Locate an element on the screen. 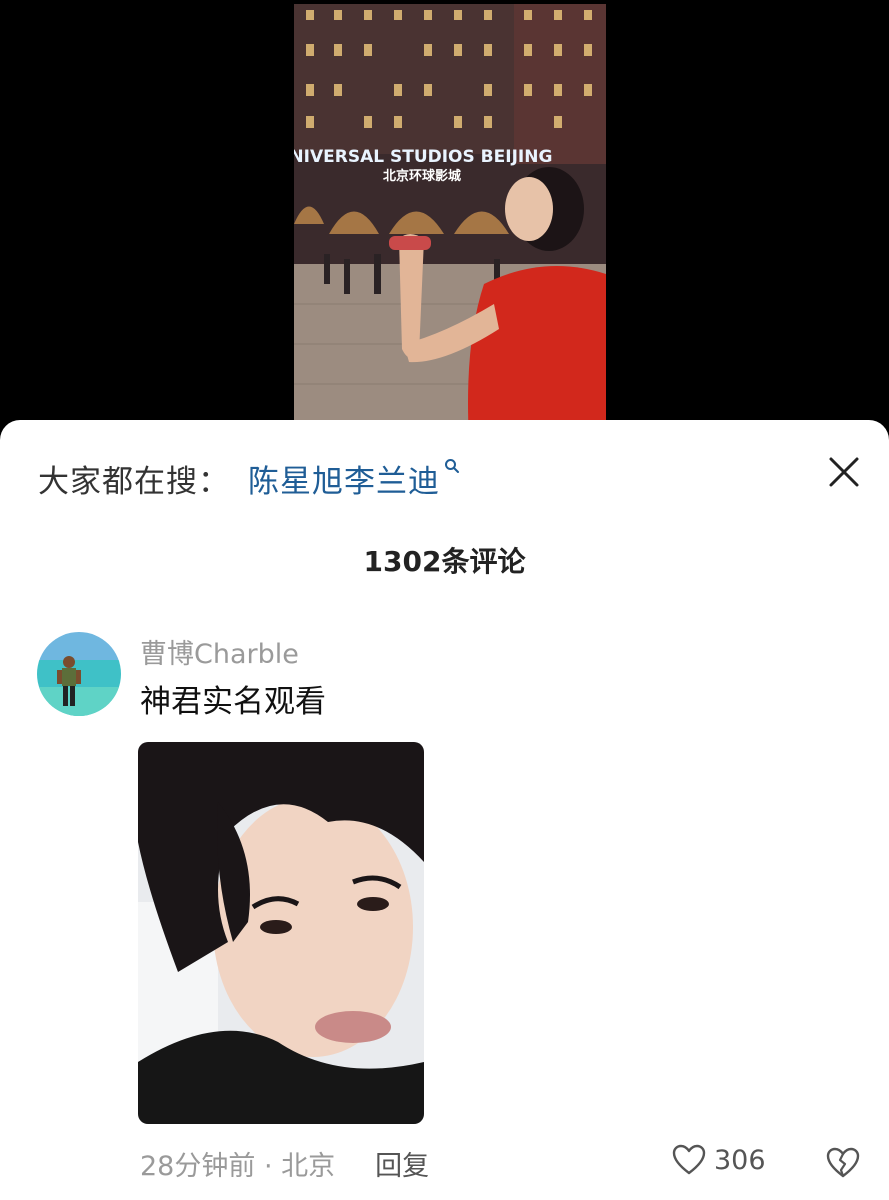  comment-count-title: 1302条评论 is located at coordinates (444, 561).